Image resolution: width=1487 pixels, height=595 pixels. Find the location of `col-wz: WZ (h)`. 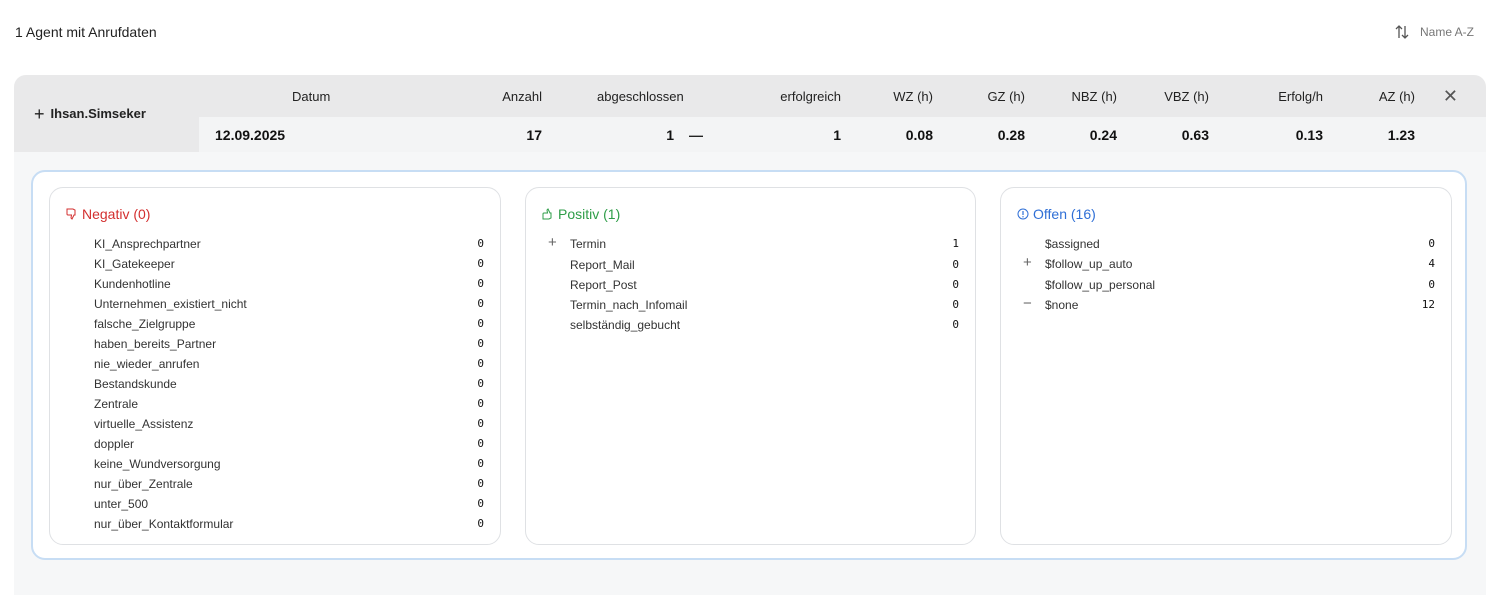

col-wz: WZ (h) is located at coordinates (913, 96).